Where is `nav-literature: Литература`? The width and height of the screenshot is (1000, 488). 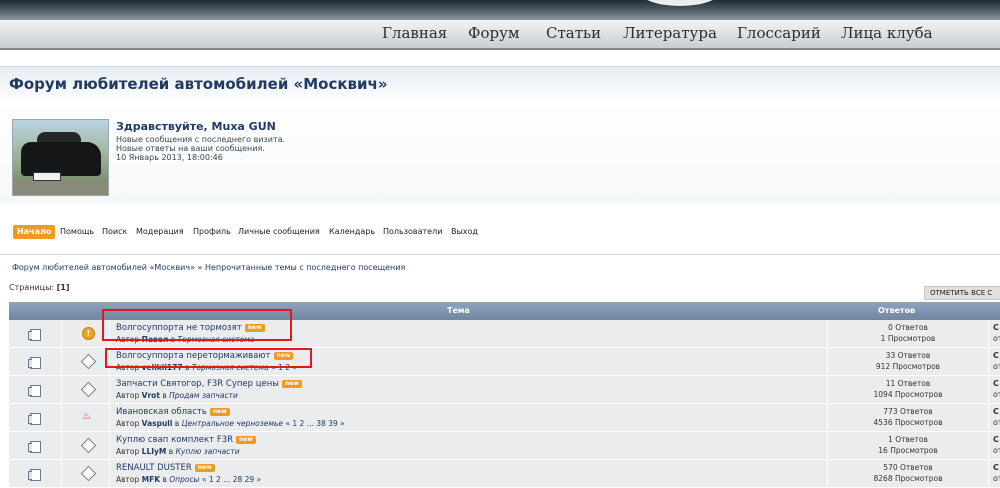
nav-literature: Литература is located at coordinates (670, 33).